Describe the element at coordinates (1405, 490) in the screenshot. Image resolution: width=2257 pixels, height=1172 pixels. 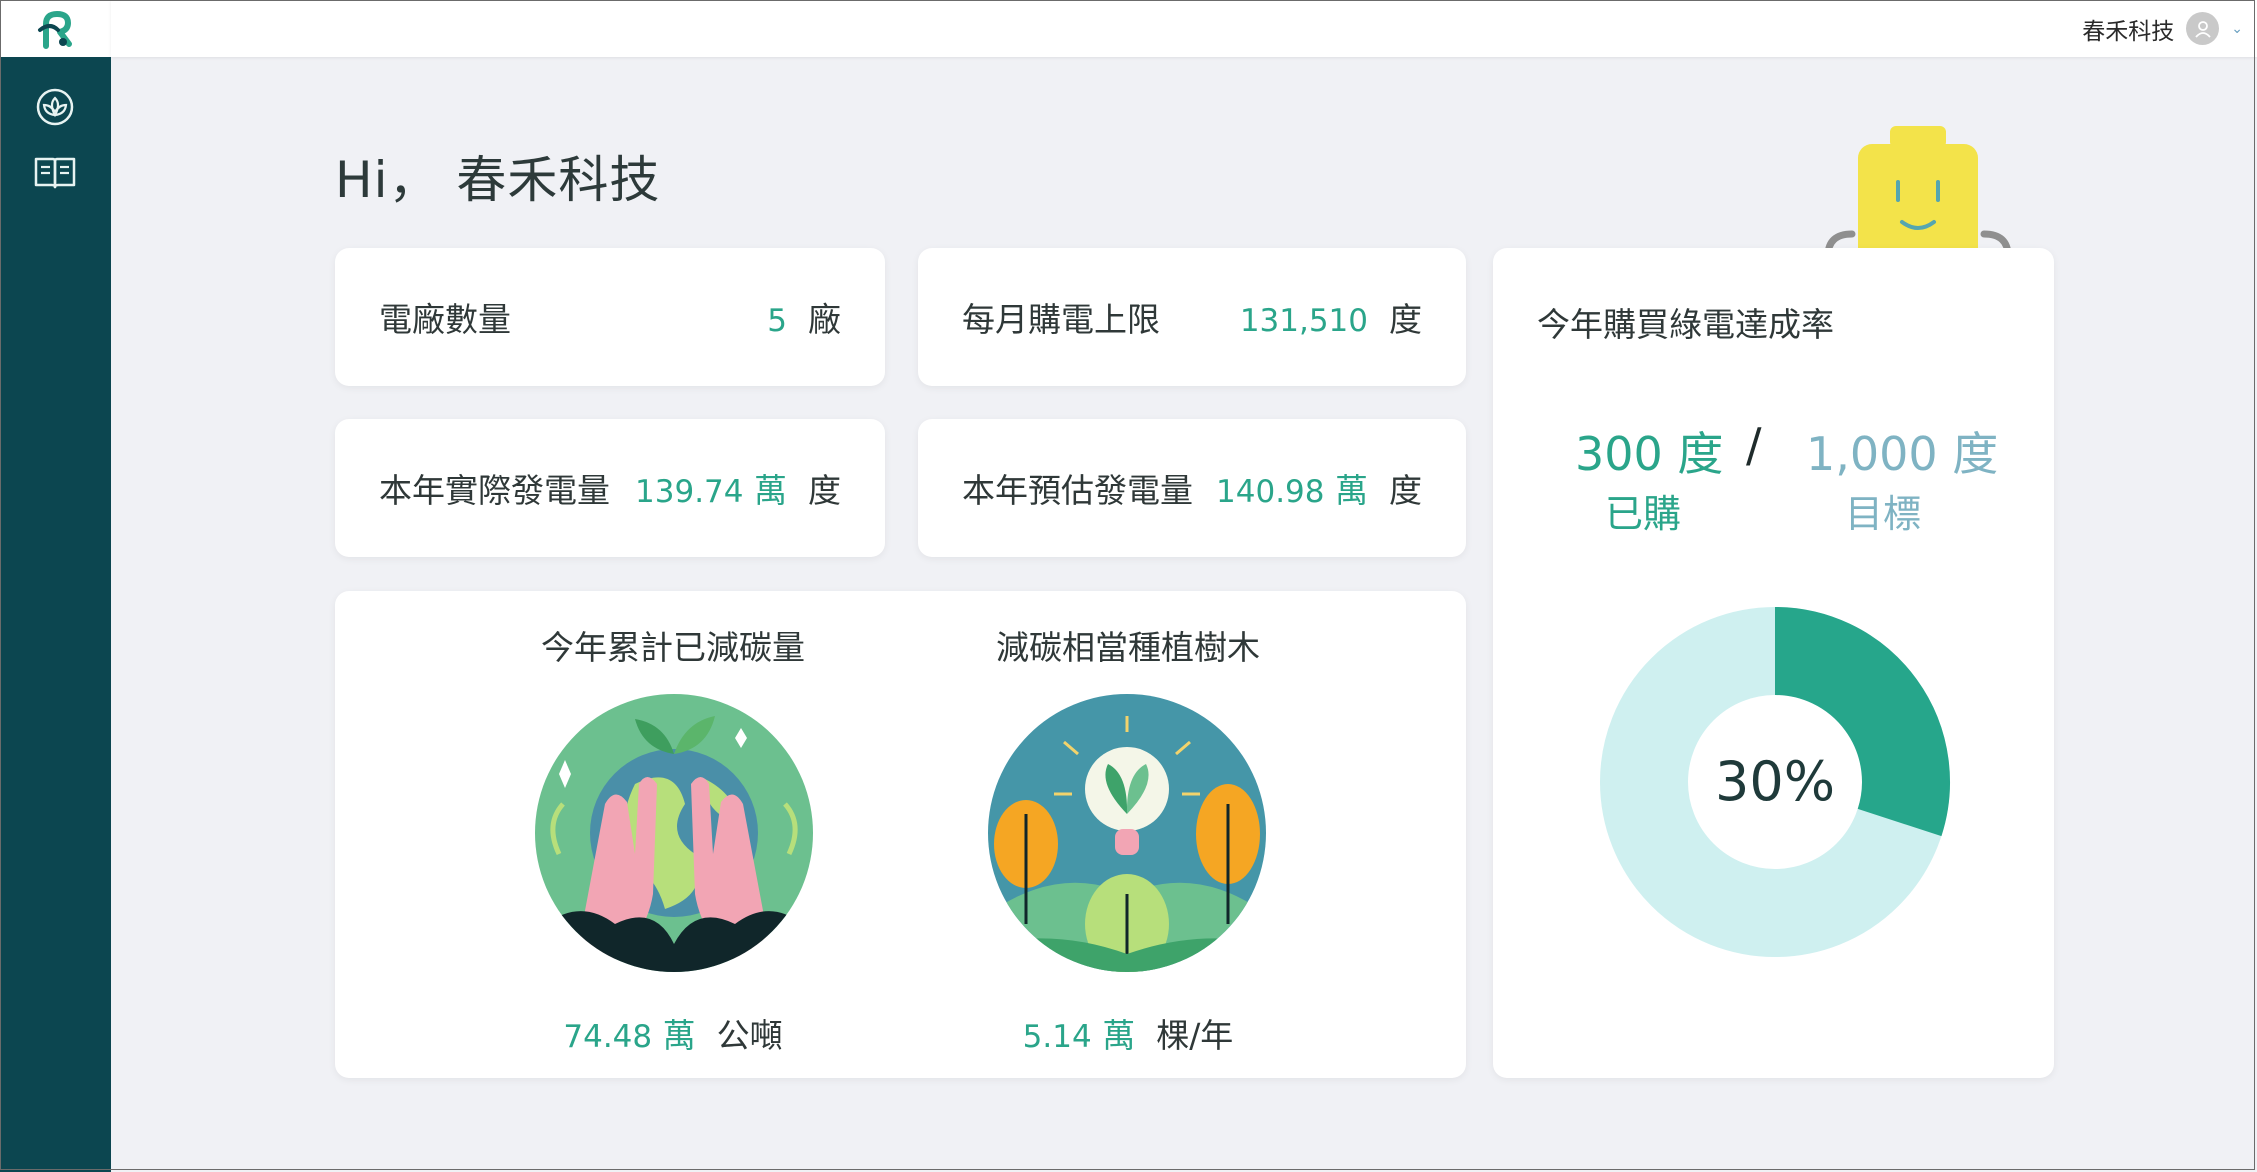
I see `estimated-gen-unit: 度` at that location.